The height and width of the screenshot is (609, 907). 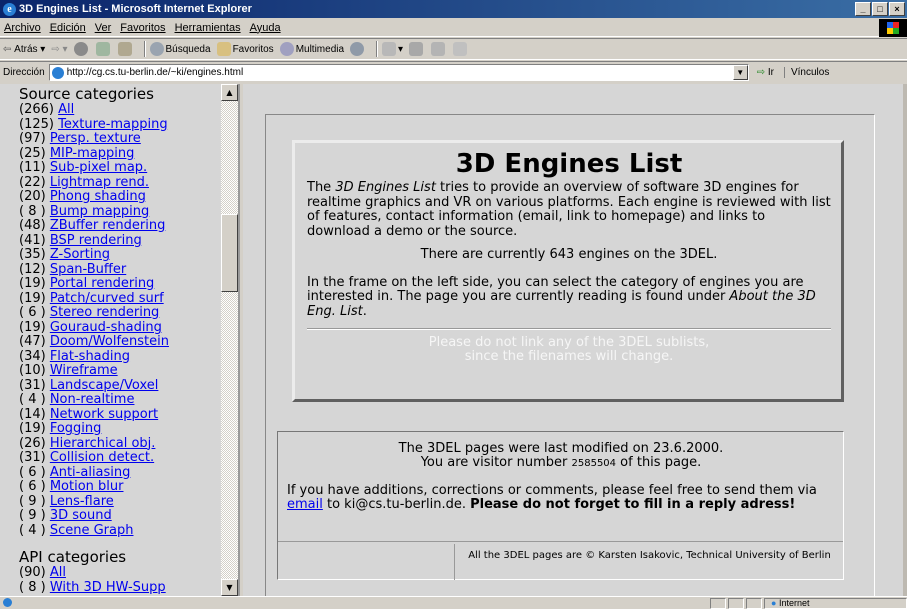 I want to click on category-link: Sub-pixel map., so click(x=98, y=167).